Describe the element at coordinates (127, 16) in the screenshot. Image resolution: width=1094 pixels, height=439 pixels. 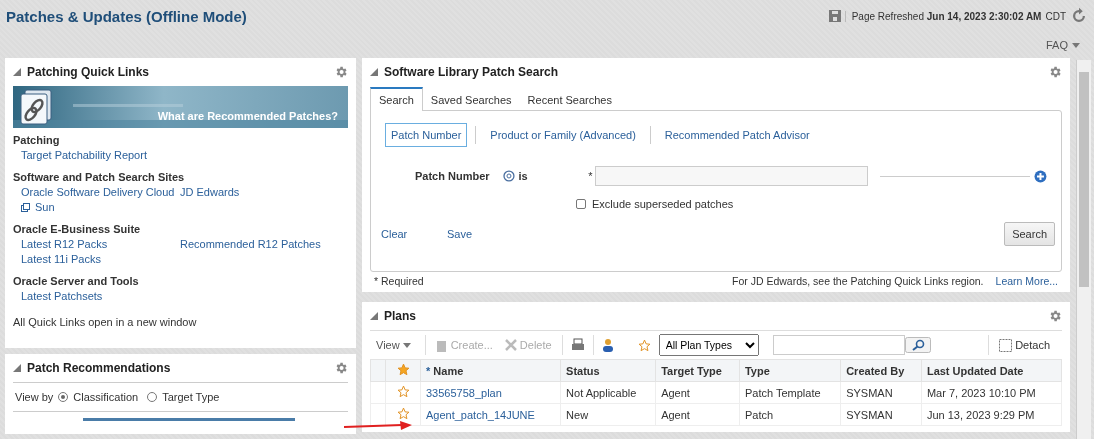
I see `page-title: Patches & Updates (Offline Mode)` at that location.